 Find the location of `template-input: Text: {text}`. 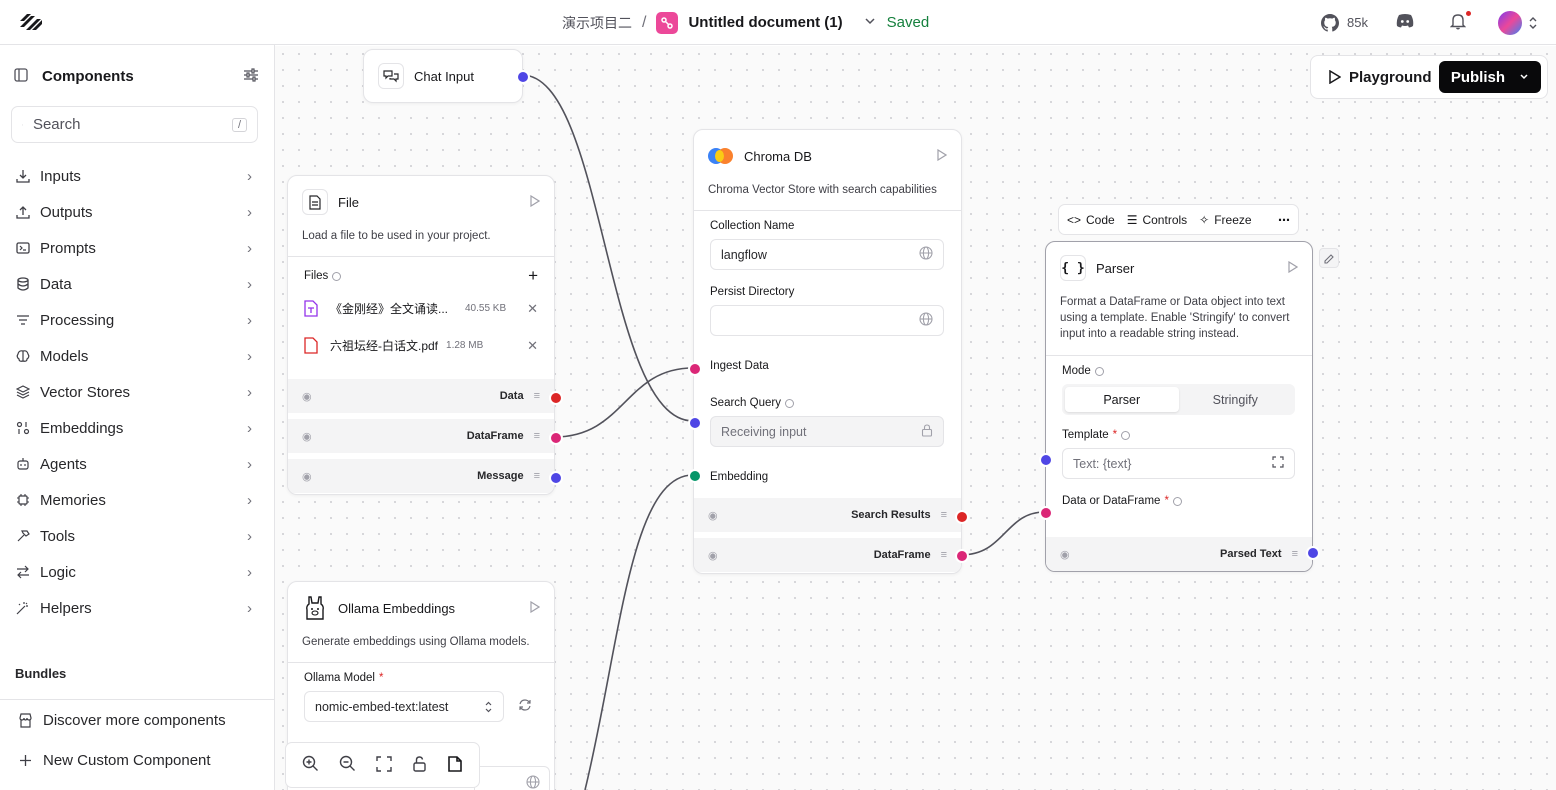

template-input: Text: {text} is located at coordinates (1178, 463).